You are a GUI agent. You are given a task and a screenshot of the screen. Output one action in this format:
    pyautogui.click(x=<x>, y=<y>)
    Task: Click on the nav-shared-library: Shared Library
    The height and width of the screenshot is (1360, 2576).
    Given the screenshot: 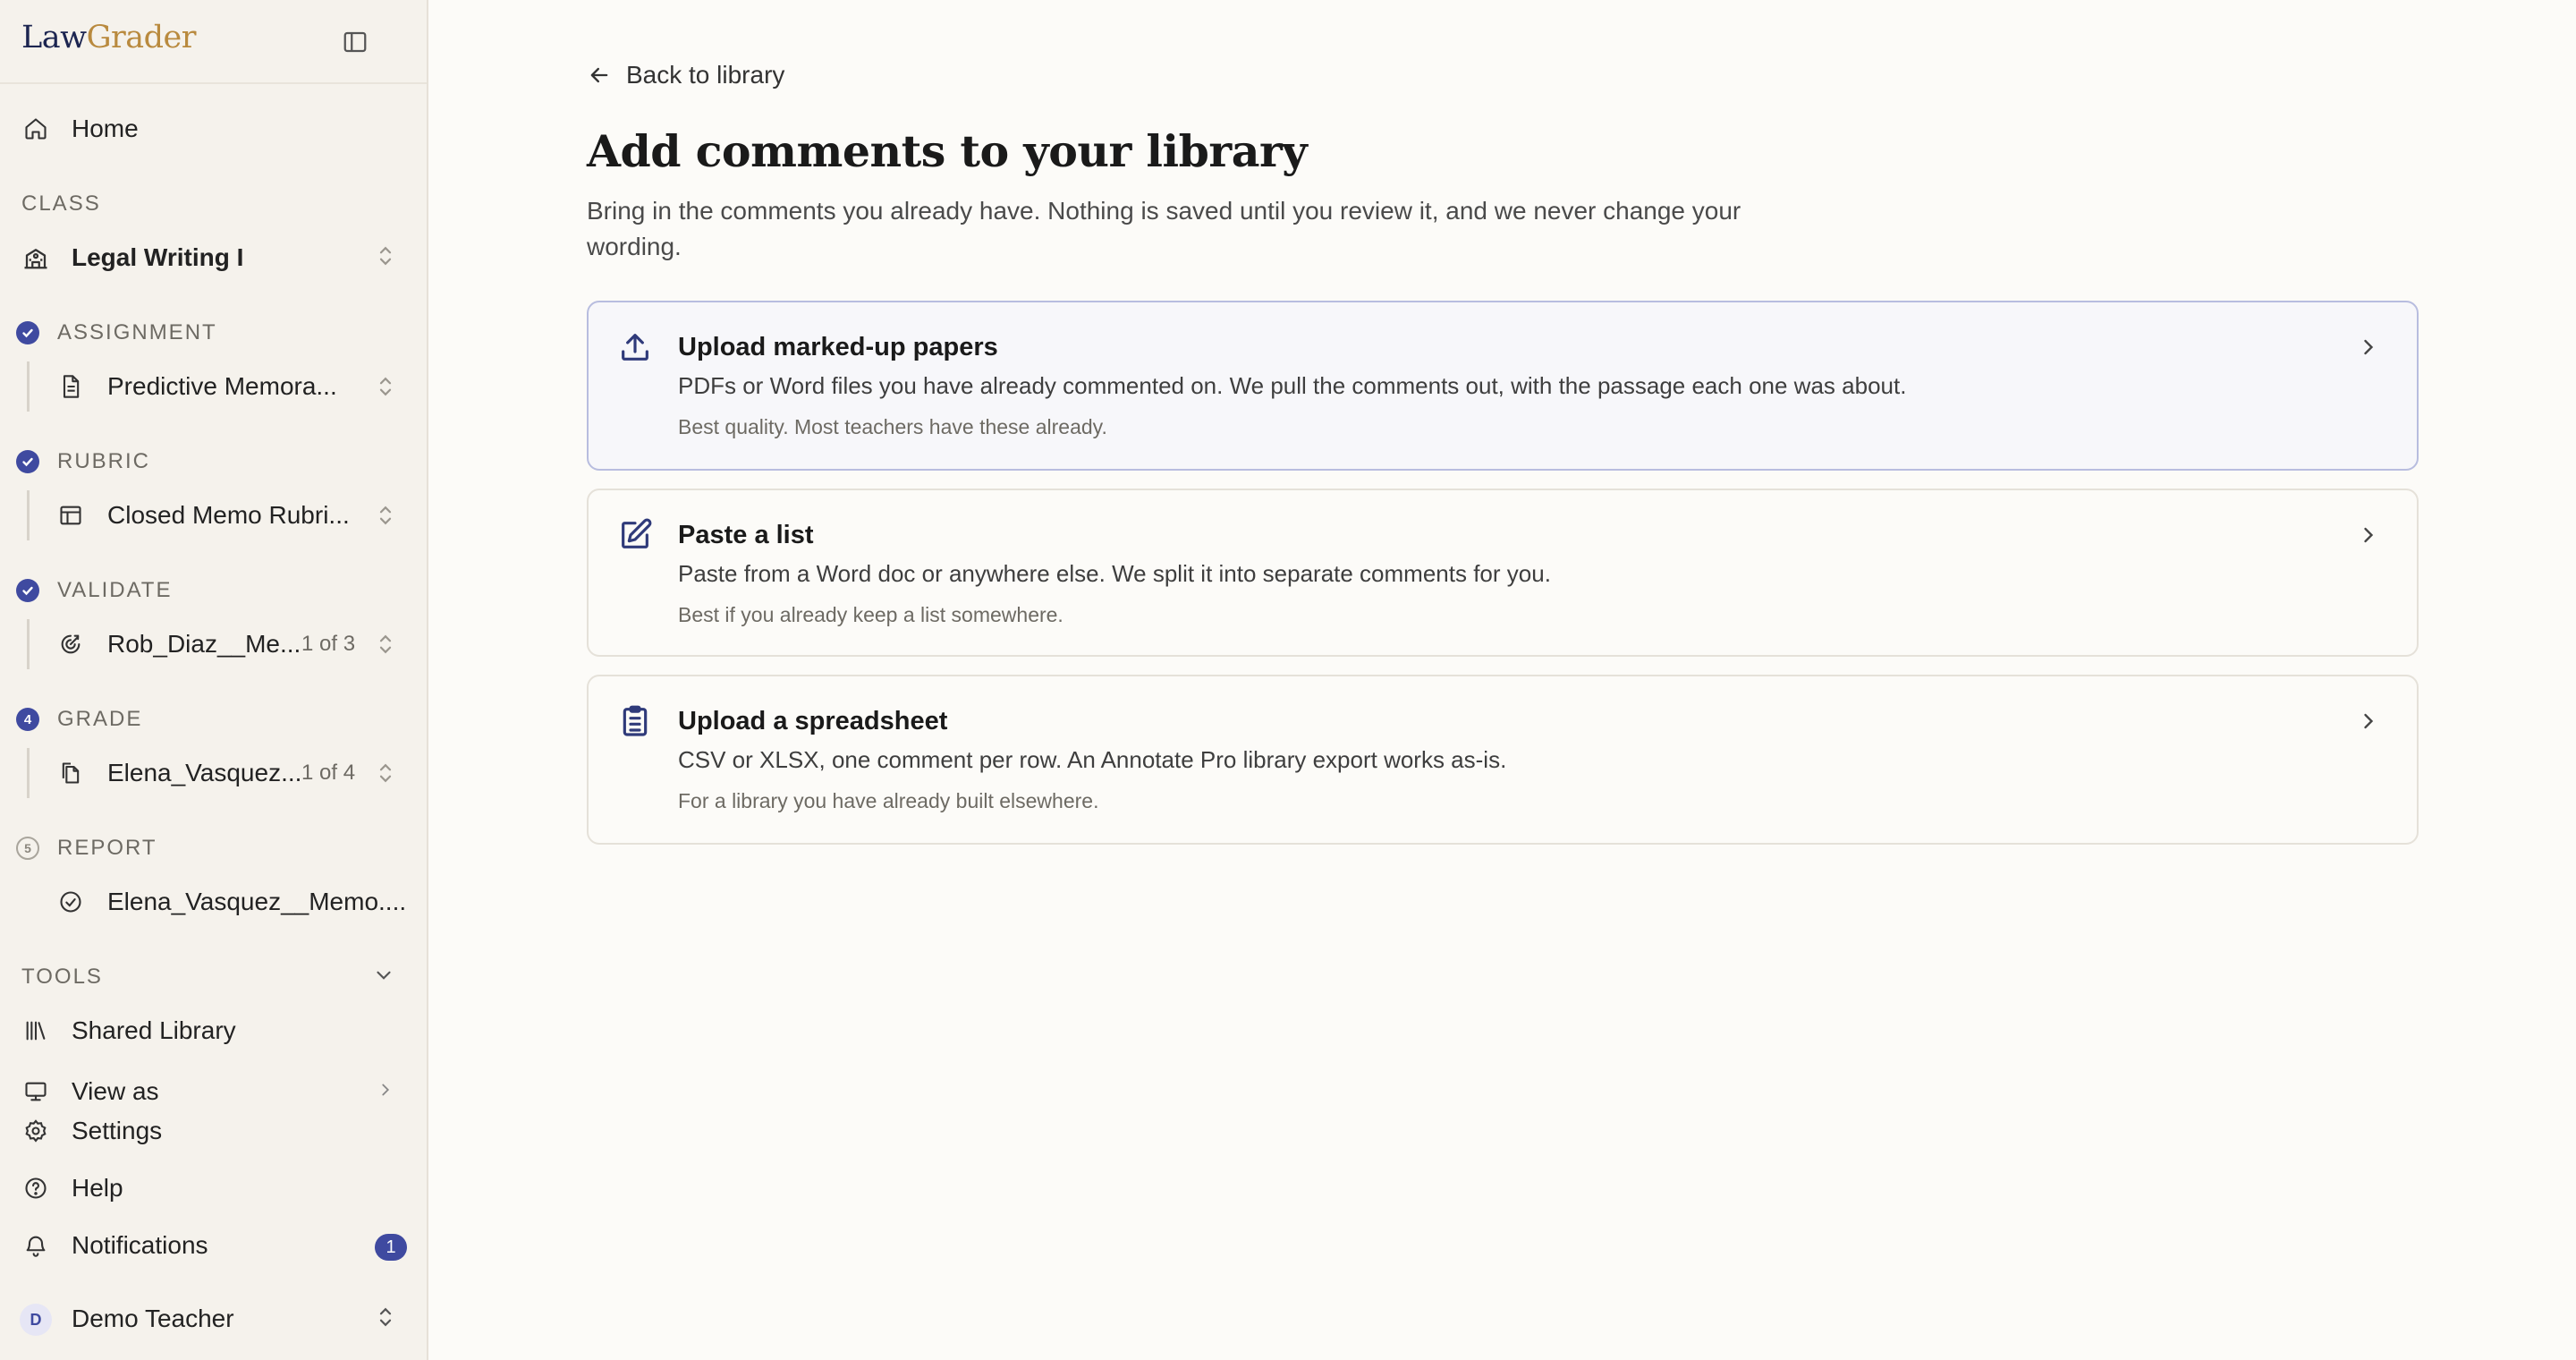 What is the action you would take?
    pyautogui.click(x=213, y=1030)
    